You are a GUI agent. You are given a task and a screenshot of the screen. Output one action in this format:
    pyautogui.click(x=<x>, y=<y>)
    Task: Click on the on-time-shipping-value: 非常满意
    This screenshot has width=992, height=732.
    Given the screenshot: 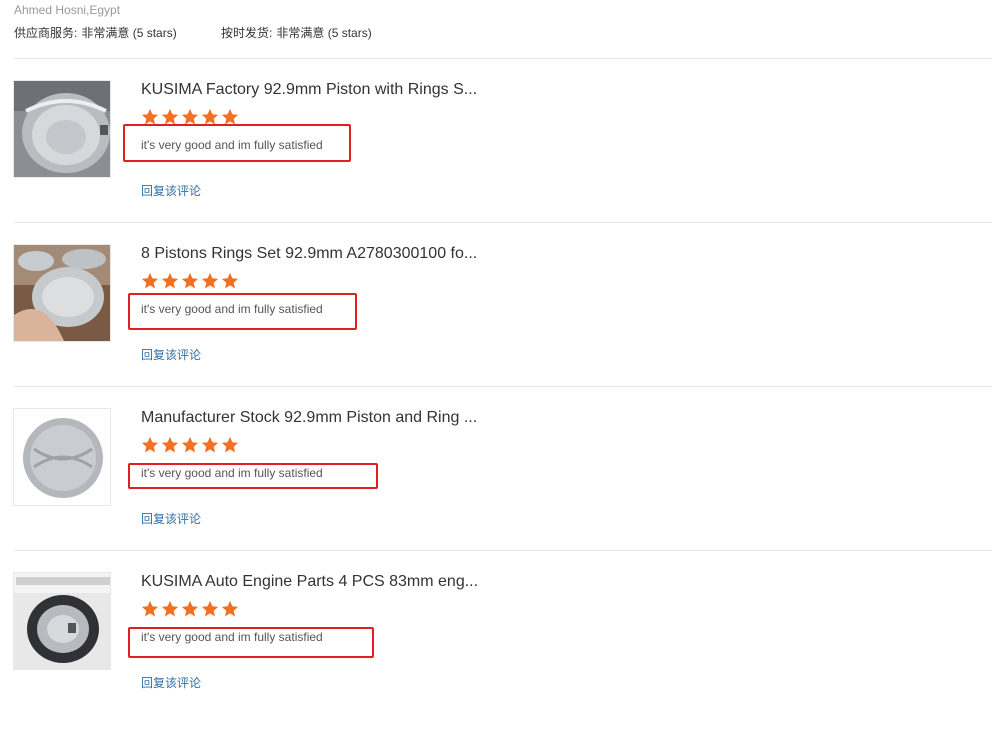 What is the action you would take?
    pyautogui.click(x=300, y=33)
    